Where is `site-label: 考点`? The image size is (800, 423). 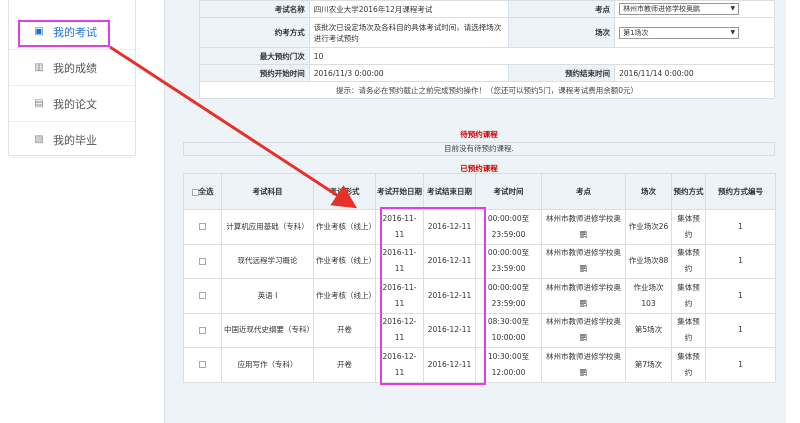
site-label: 考点 is located at coordinates (562, 9).